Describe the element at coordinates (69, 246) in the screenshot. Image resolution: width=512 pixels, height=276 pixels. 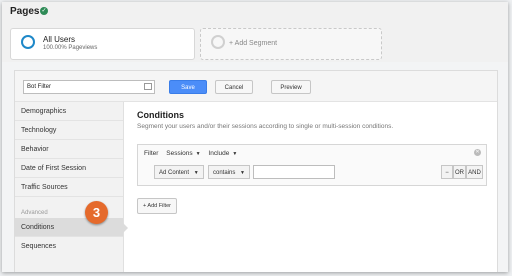
I see `sidebar-item-sequences: Sequences` at that location.